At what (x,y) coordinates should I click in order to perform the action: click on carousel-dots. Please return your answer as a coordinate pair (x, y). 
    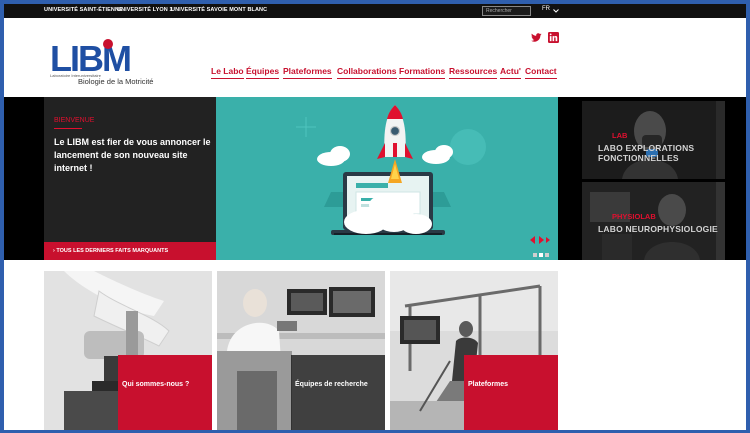
    Looking at the image, I should click on (541, 255).